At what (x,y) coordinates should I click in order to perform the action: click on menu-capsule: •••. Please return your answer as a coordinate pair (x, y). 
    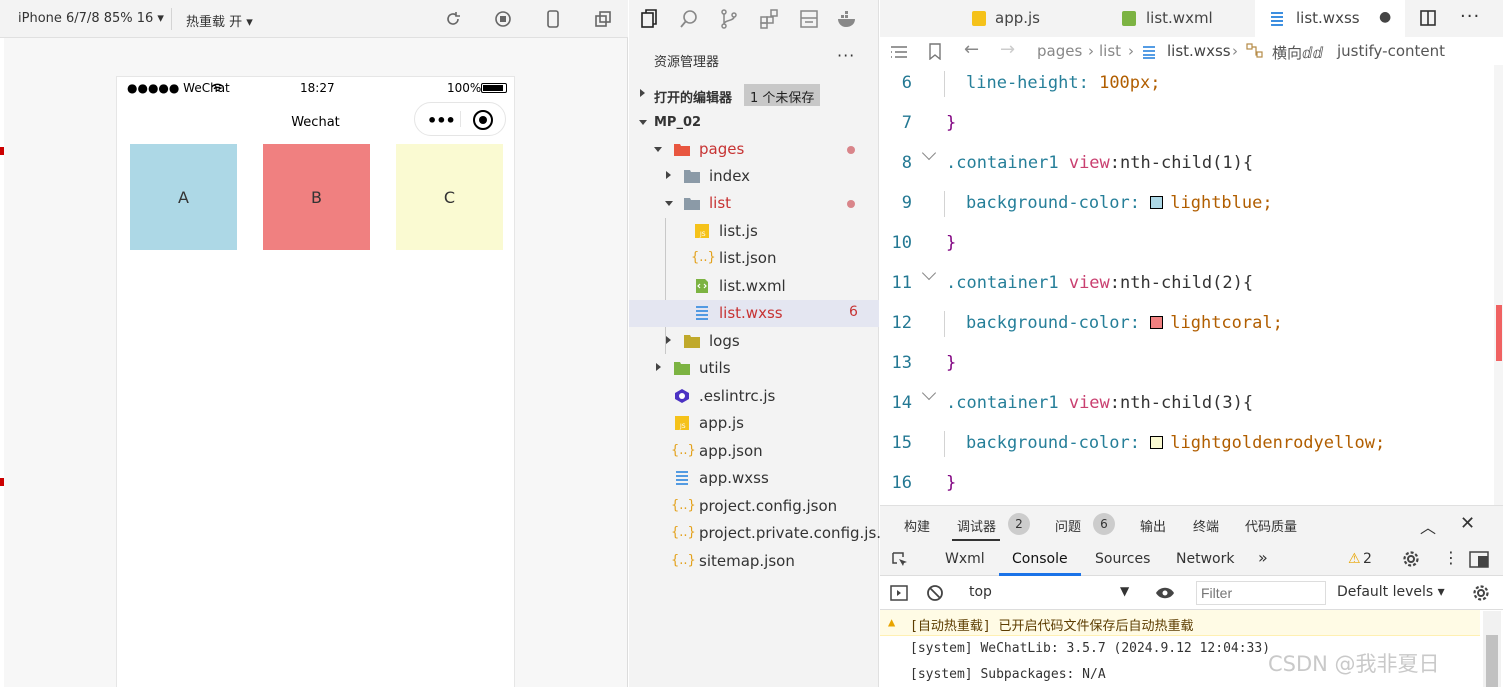
    Looking at the image, I should click on (460, 119).